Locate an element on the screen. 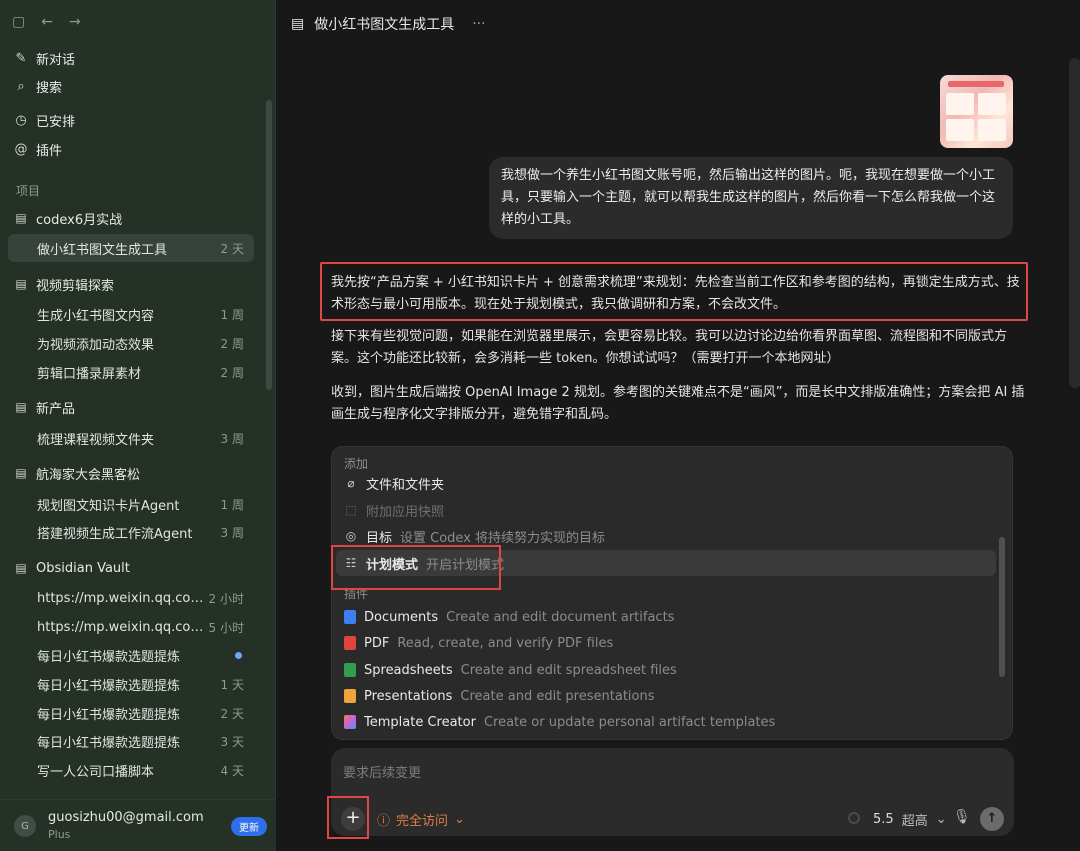 This screenshot has height=851, width=1080. attached-image-thumbnail is located at coordinates (976, 111).